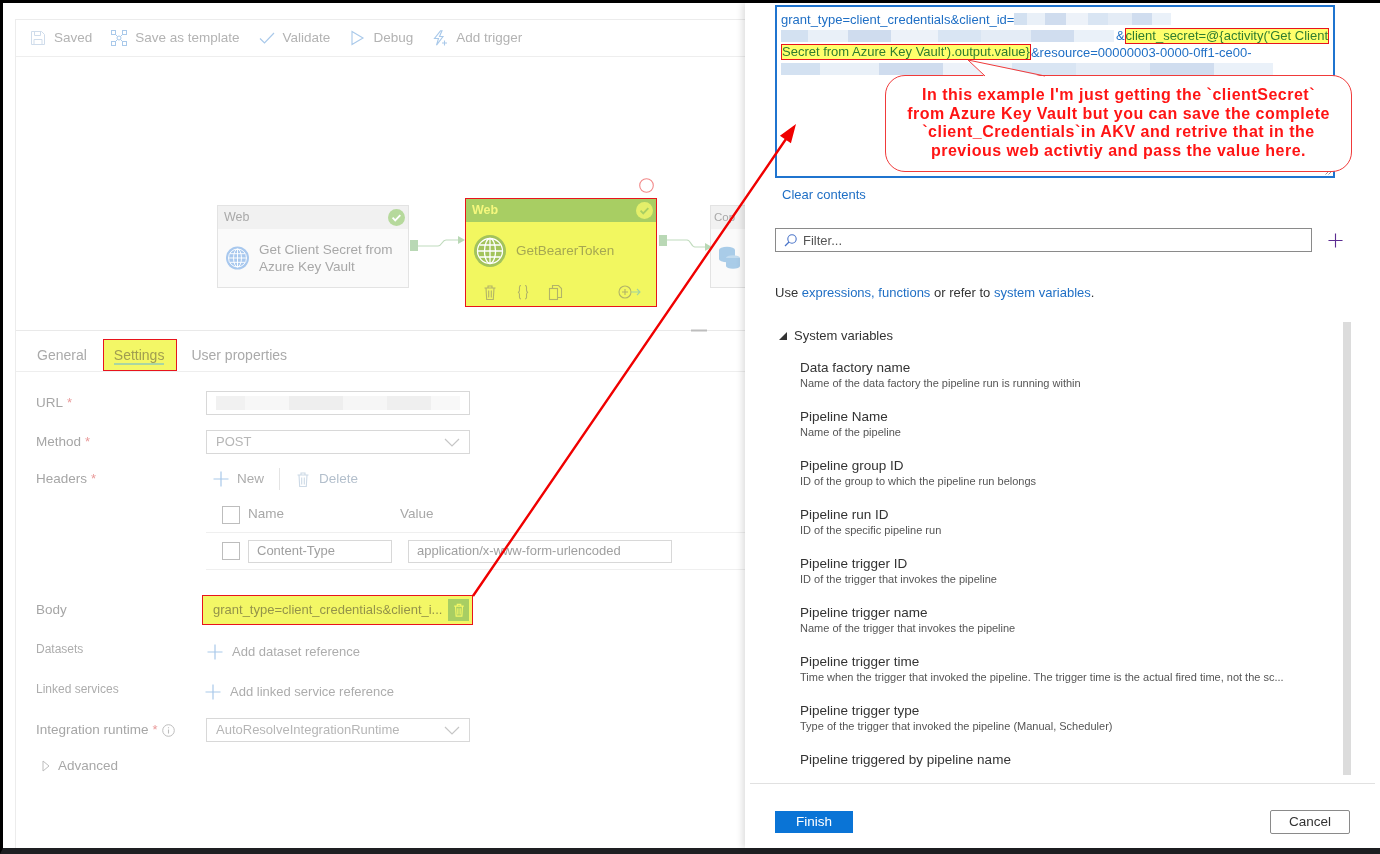 Image resolution: width=1380 pixels, height=854 pixels. I want to click on add-icon, so click(1335, 240).